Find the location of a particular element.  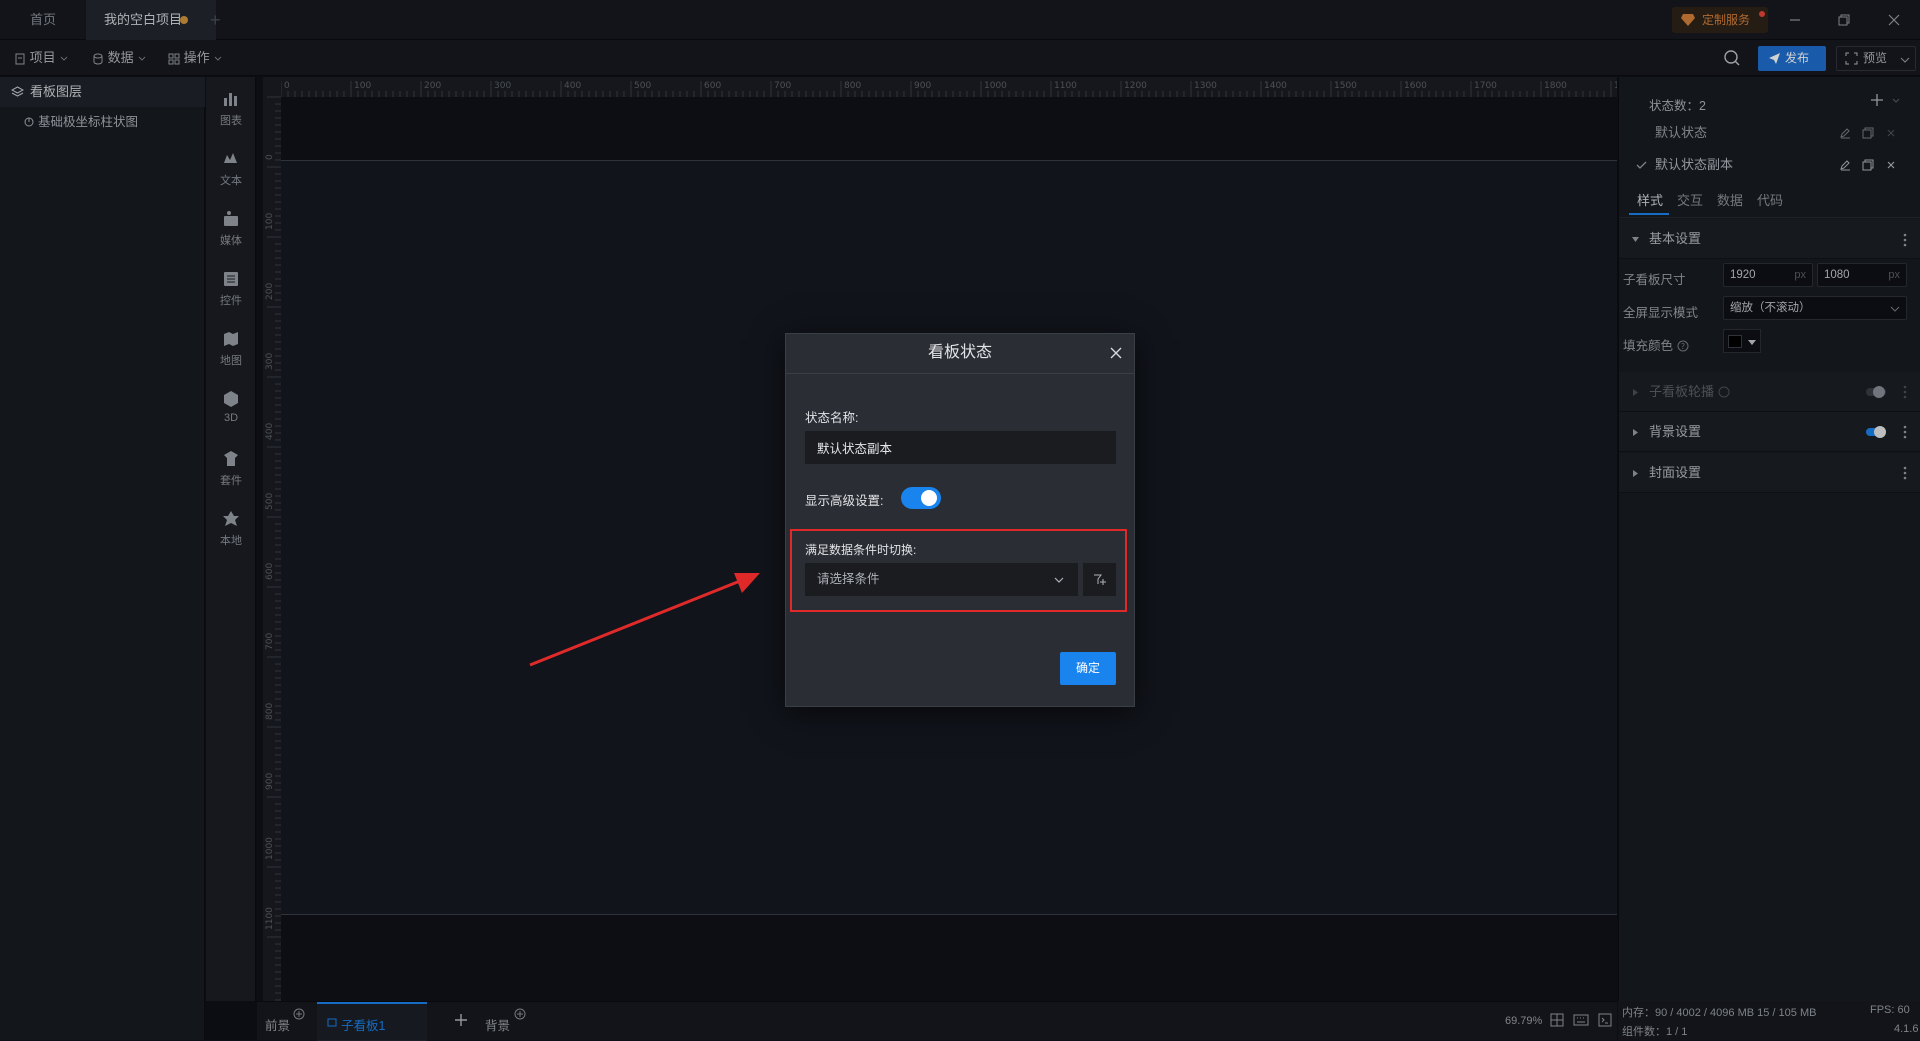

dialog-header: 看板状态 is located at coordinates (960, 354).